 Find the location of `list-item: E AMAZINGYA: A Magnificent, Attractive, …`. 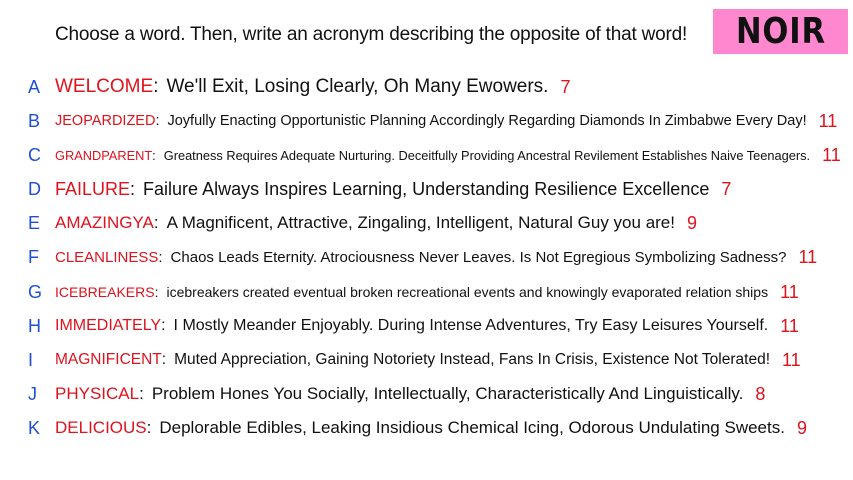

list-item: E AMAZINGYA: A Magnificent, Attractive, … is located at coordinates (362, 223).